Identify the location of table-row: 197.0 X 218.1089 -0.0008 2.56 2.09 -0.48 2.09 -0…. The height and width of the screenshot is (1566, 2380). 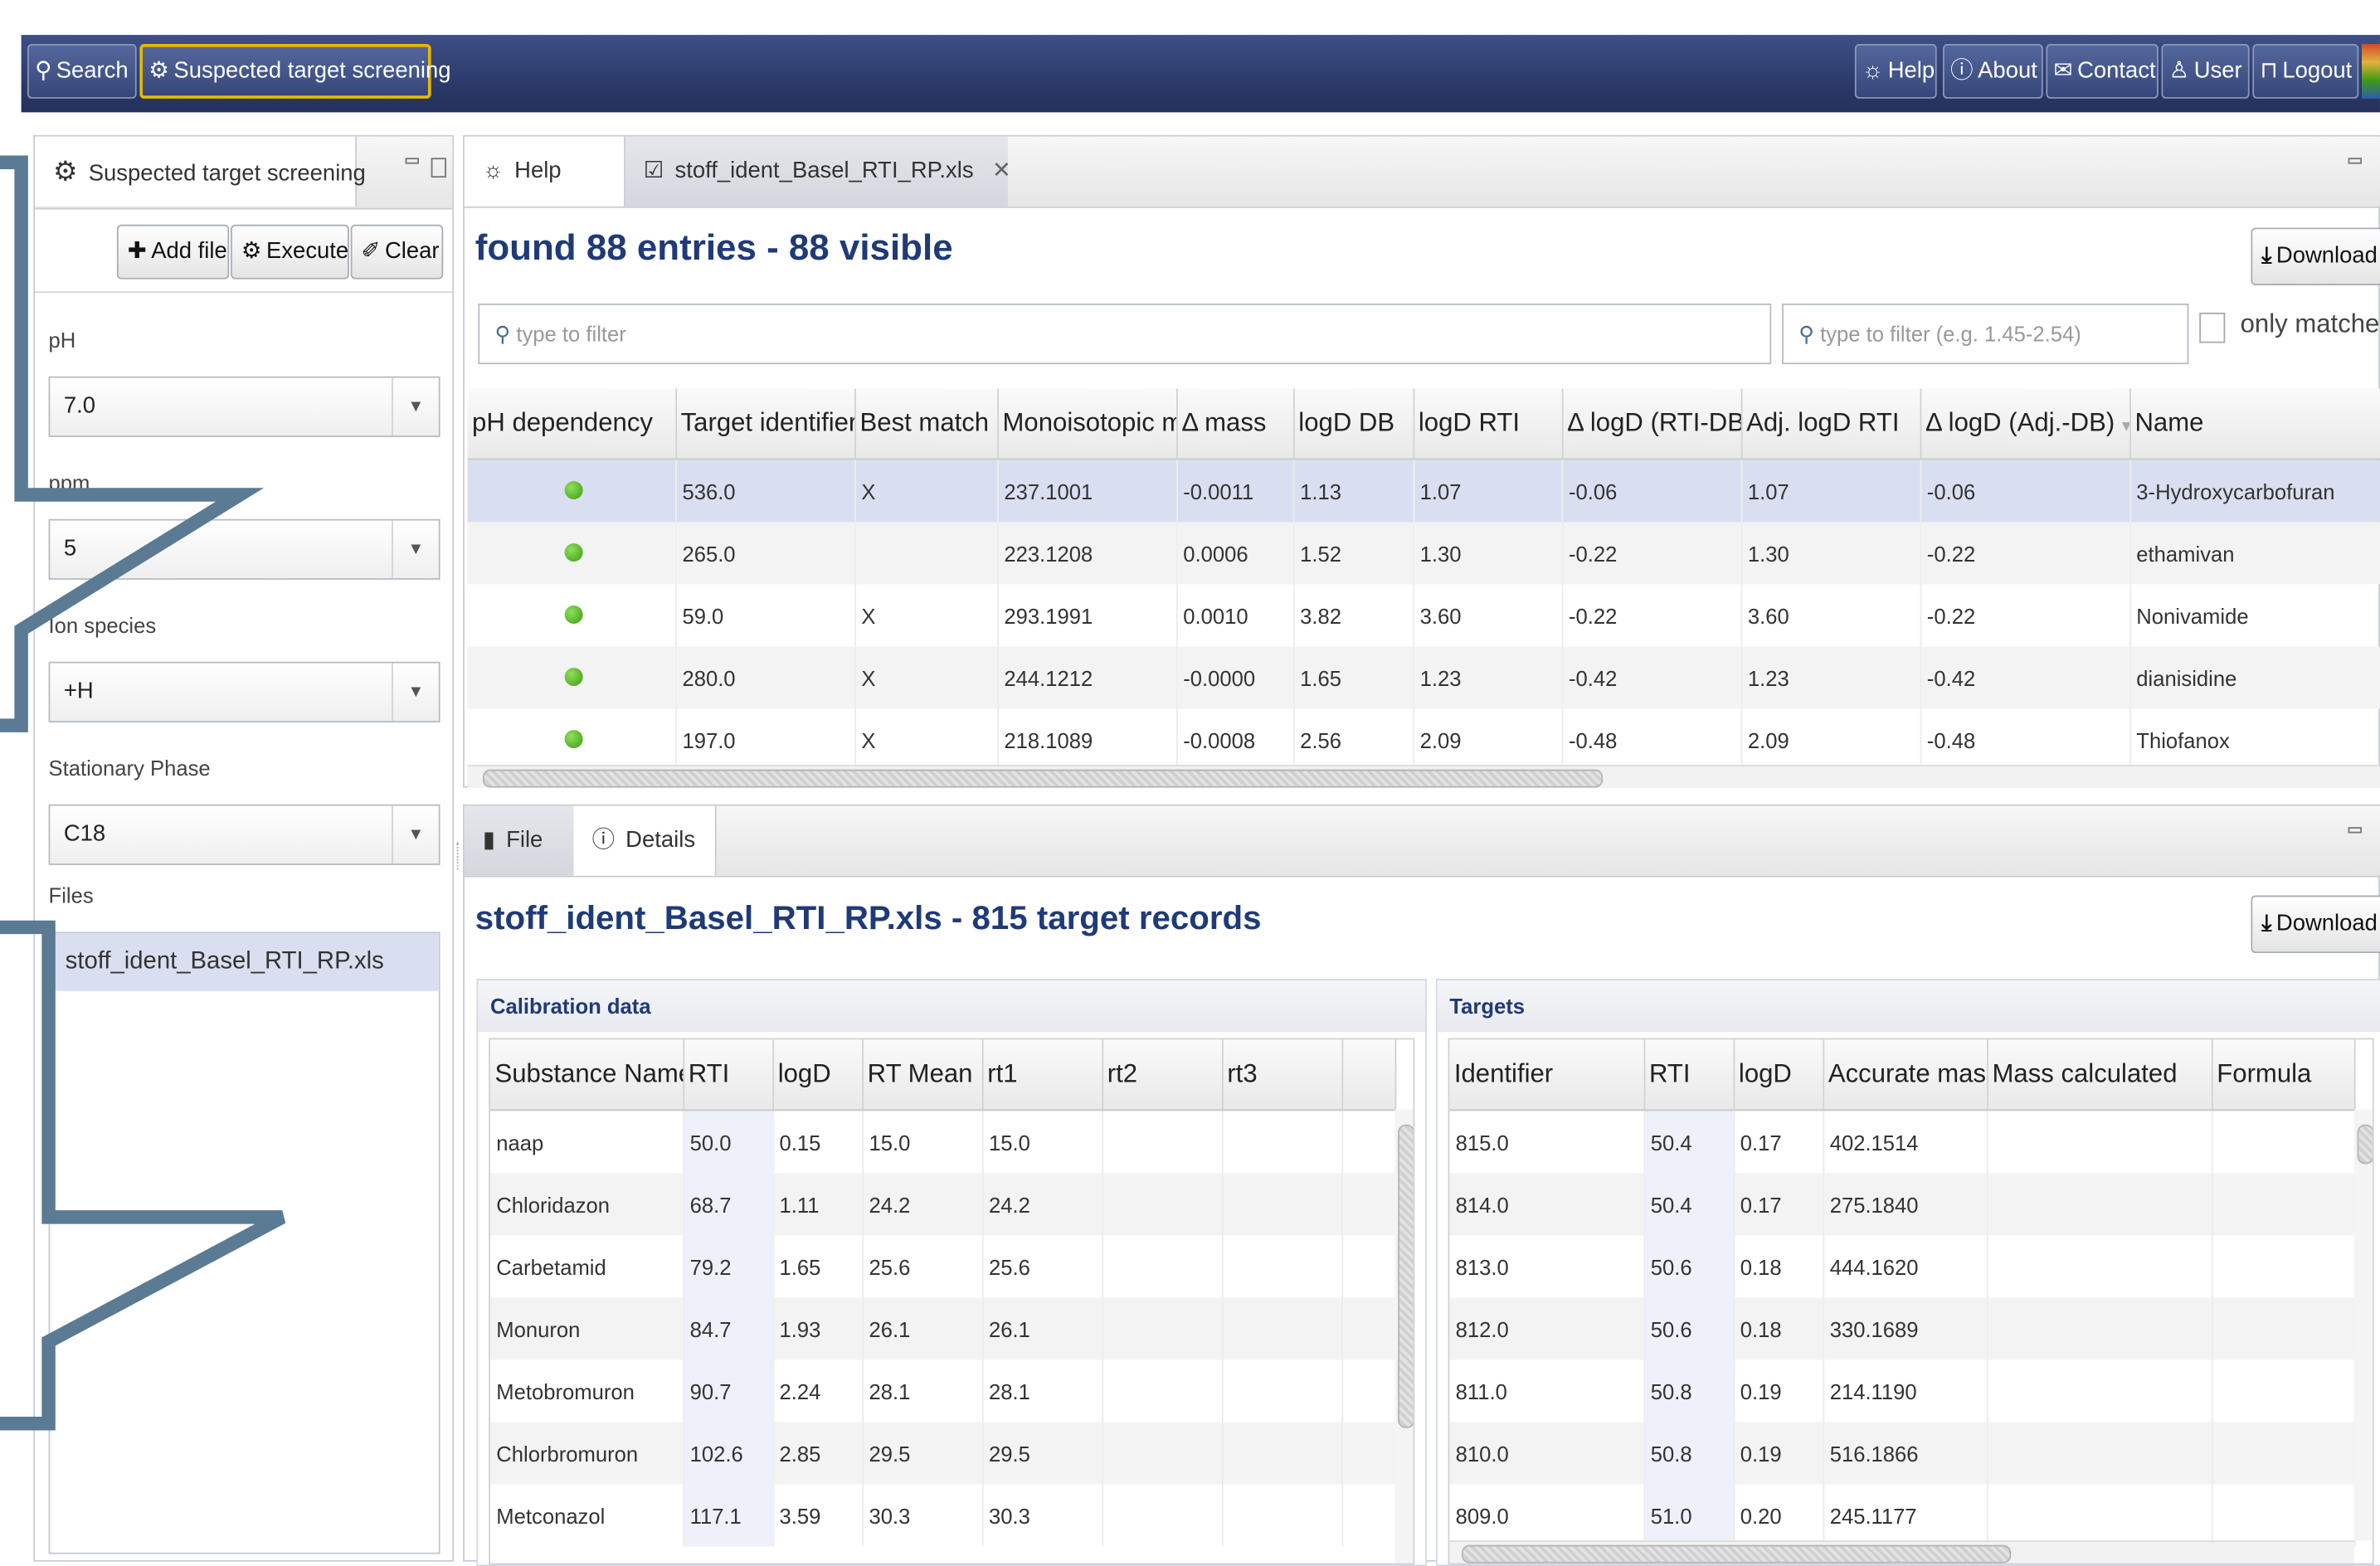
(1423, 737).